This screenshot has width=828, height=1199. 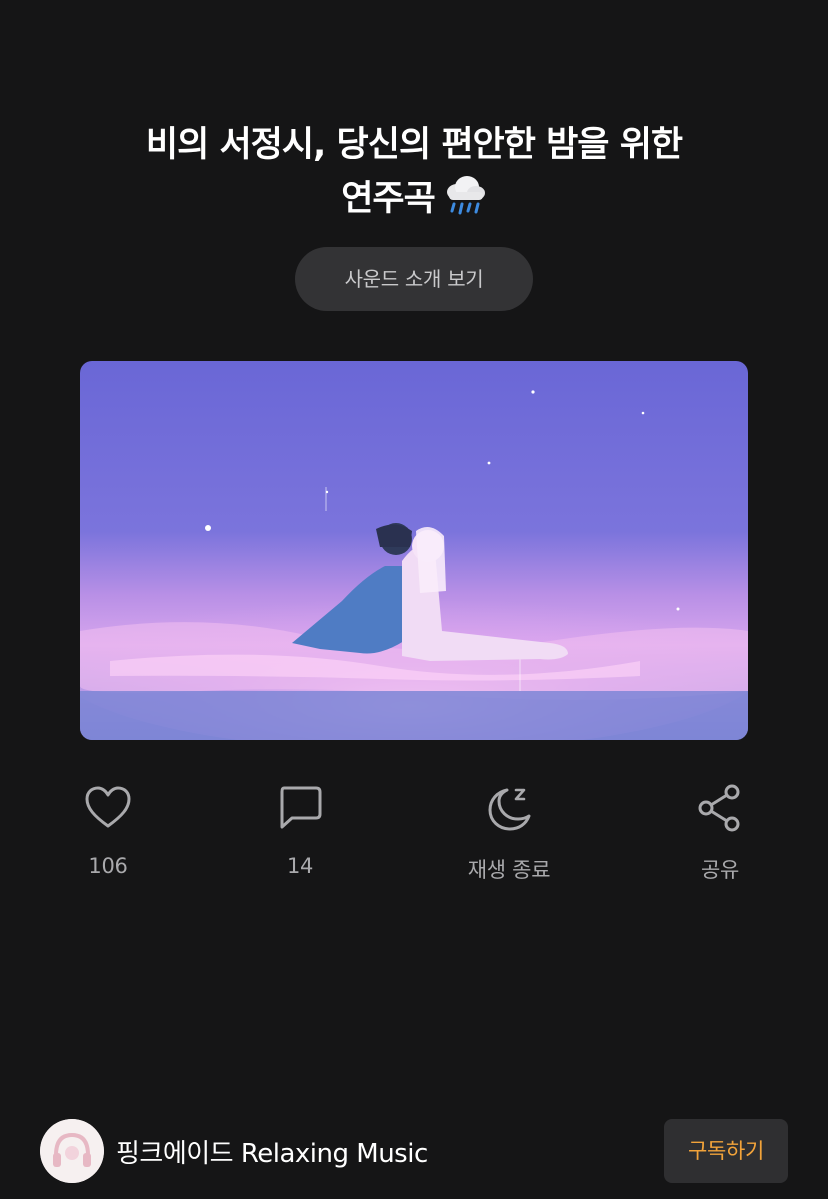 I want to click on moon-sleep-icon, so click(x=509, y=808).